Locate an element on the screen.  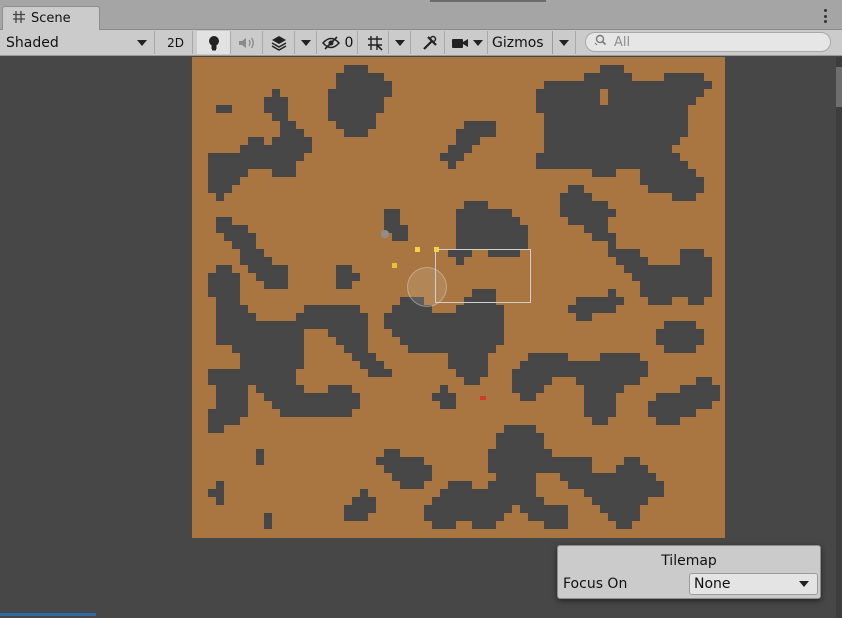
tools-button is located at coordinates (430, 42).